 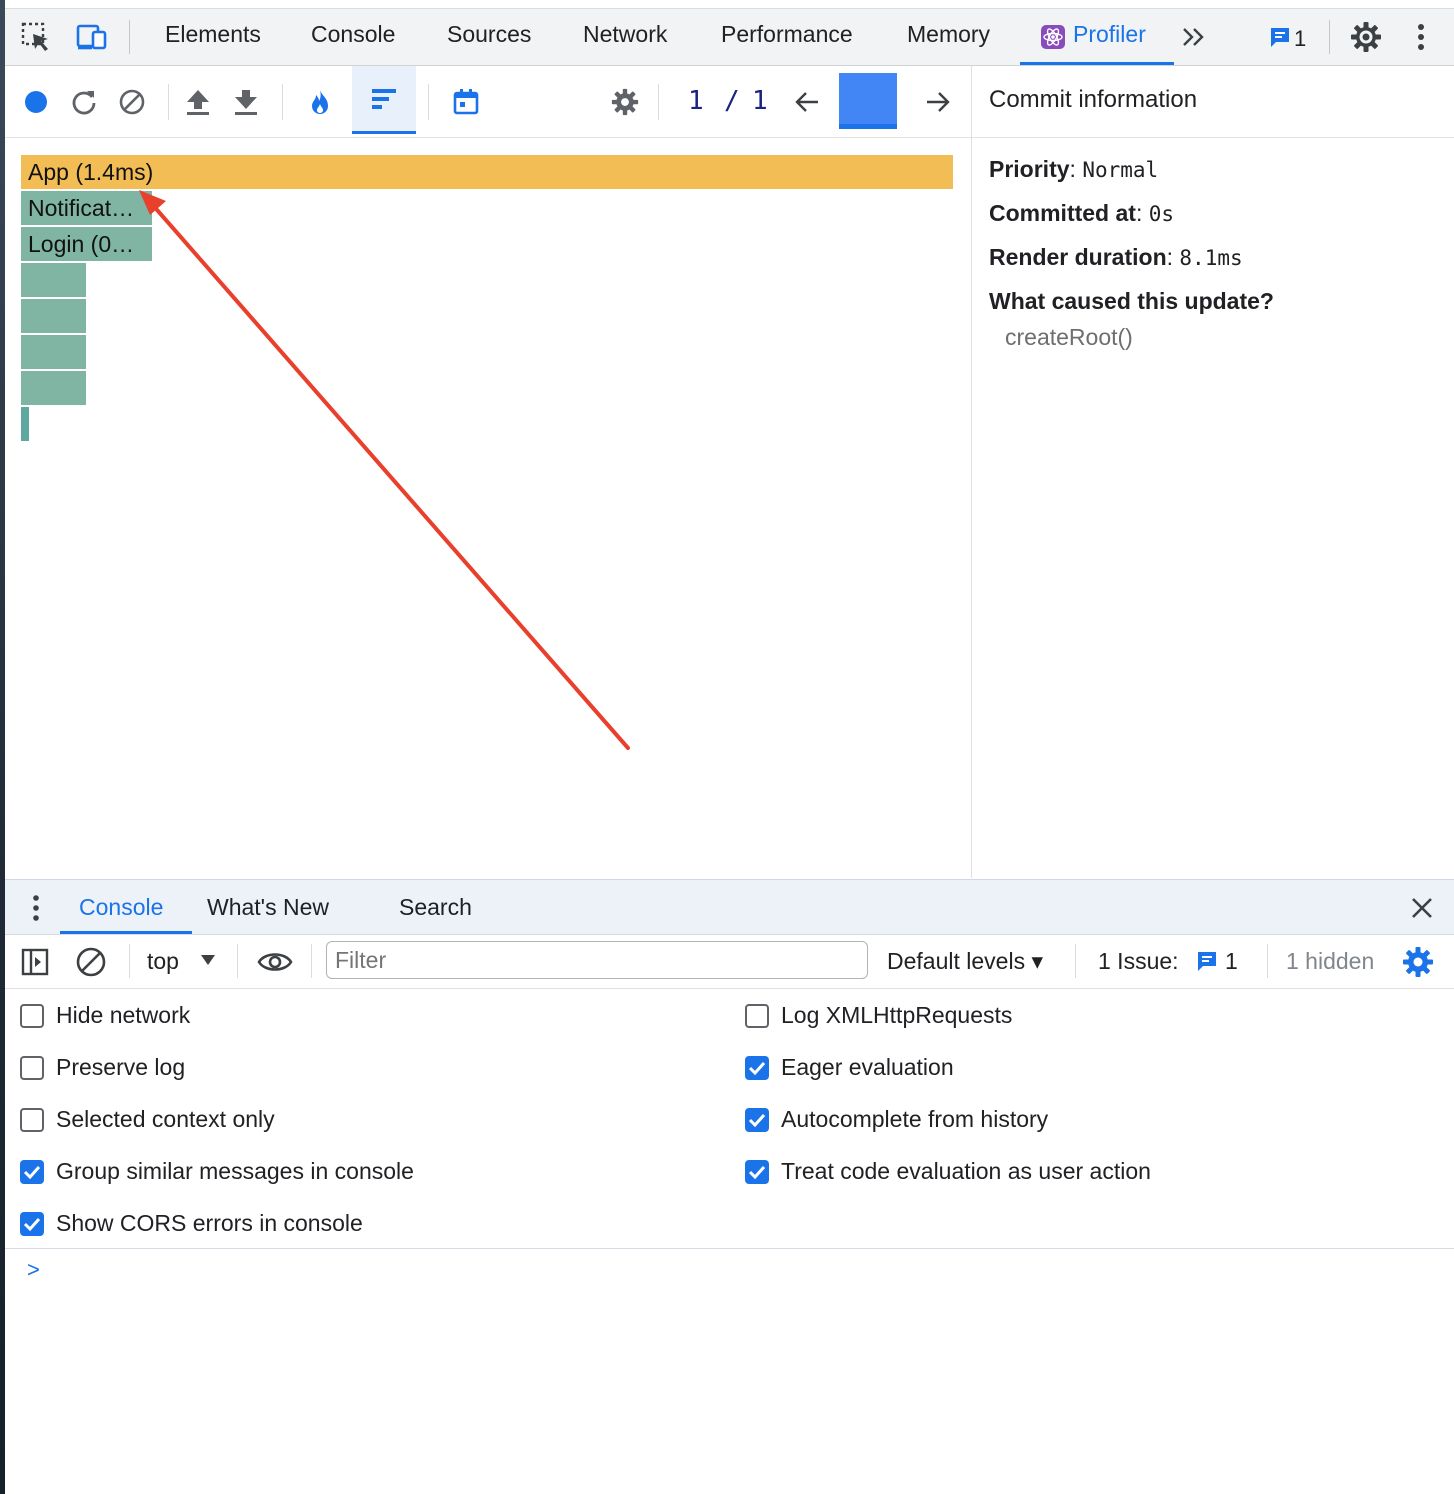 I want to click on save-profile-icon, so click(x=246, y=102).